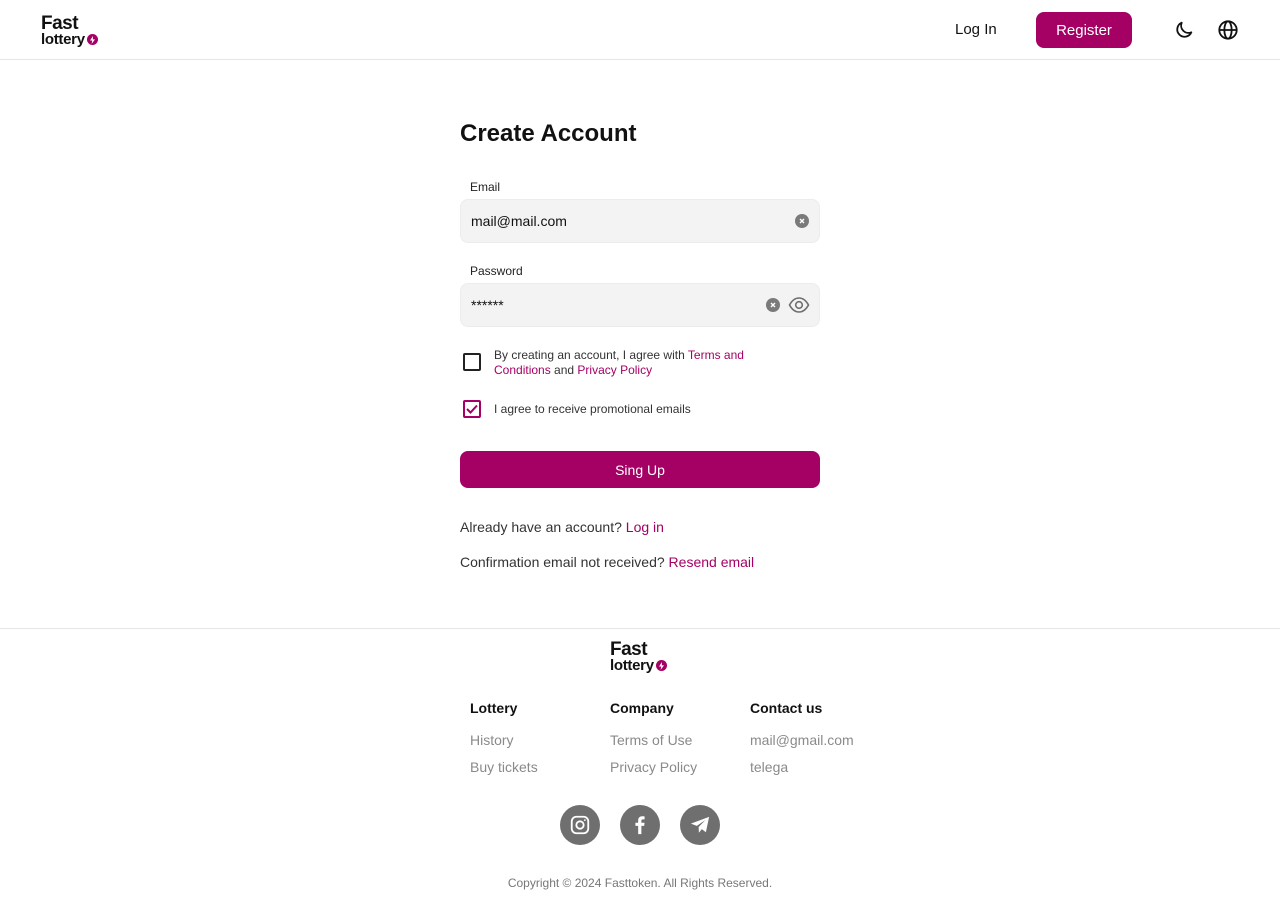 The height and width of the screenshot is (902, 1280). Describe the element at coordinates (485, 187) in the screenshot. I see `email-label: Email` at that location.